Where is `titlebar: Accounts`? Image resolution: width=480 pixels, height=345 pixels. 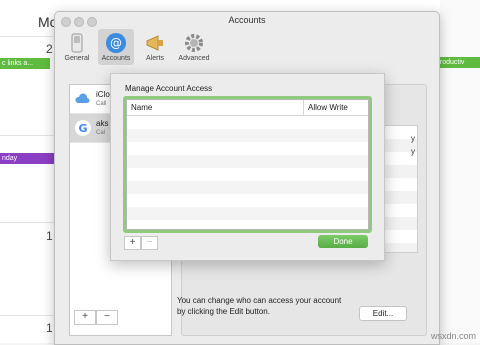
titlebar: Accounts is located at coordinates (247, 21).